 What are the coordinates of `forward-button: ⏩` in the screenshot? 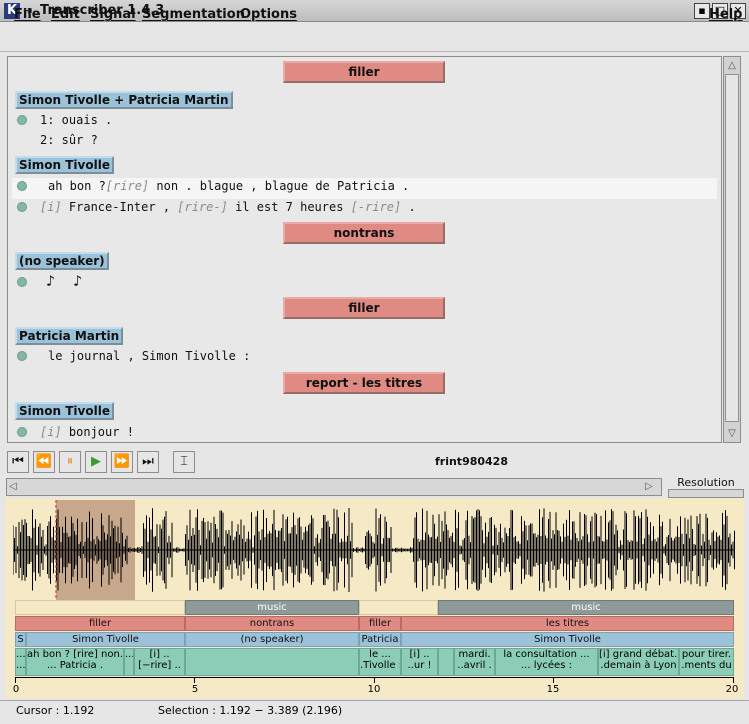 It's located at (122, 462).